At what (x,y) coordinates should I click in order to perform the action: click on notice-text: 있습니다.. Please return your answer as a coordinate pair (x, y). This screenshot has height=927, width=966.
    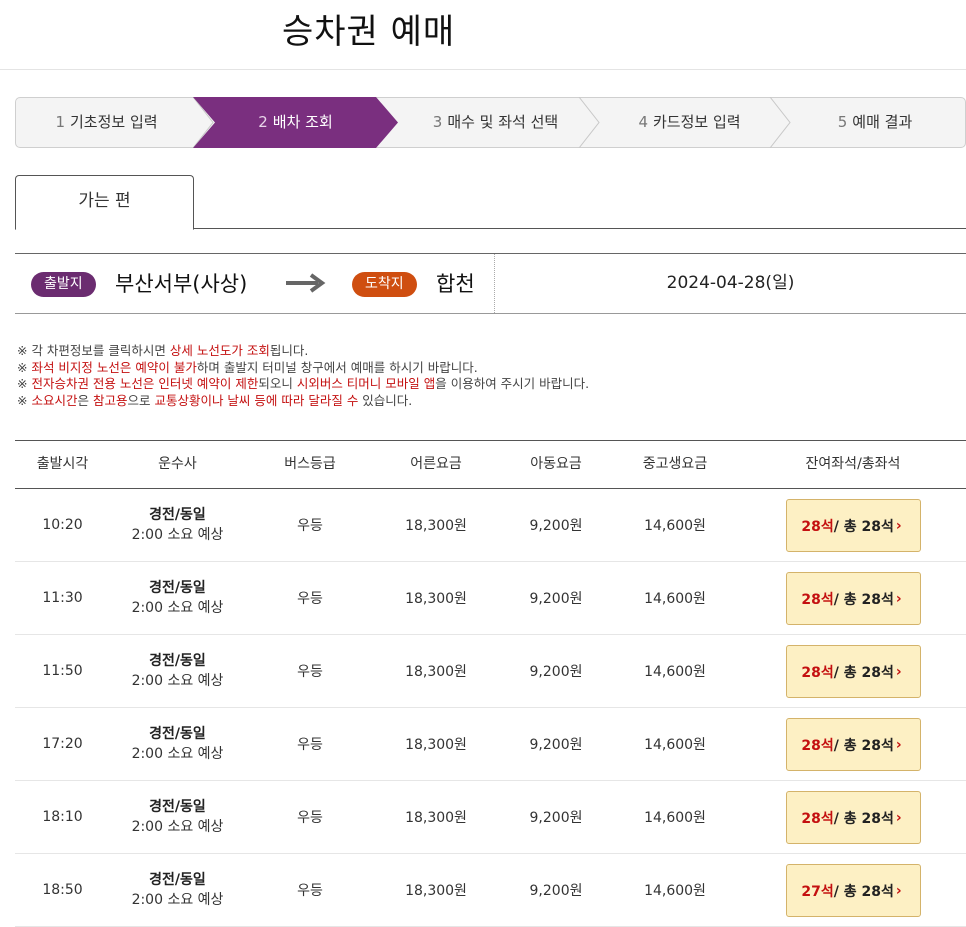
    Looking at the image, I should click on (385, 400).